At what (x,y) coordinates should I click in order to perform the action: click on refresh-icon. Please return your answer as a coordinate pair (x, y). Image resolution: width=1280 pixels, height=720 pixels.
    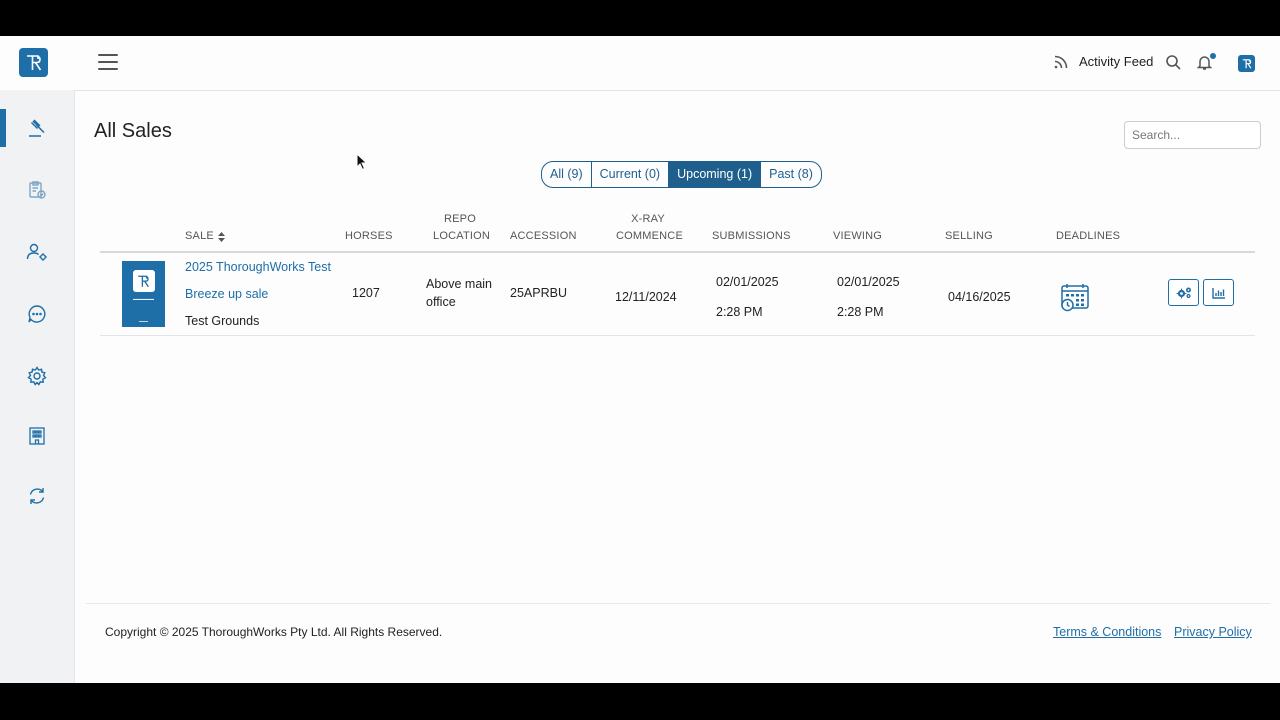
    Looking at the image, I should click on (36, 496).